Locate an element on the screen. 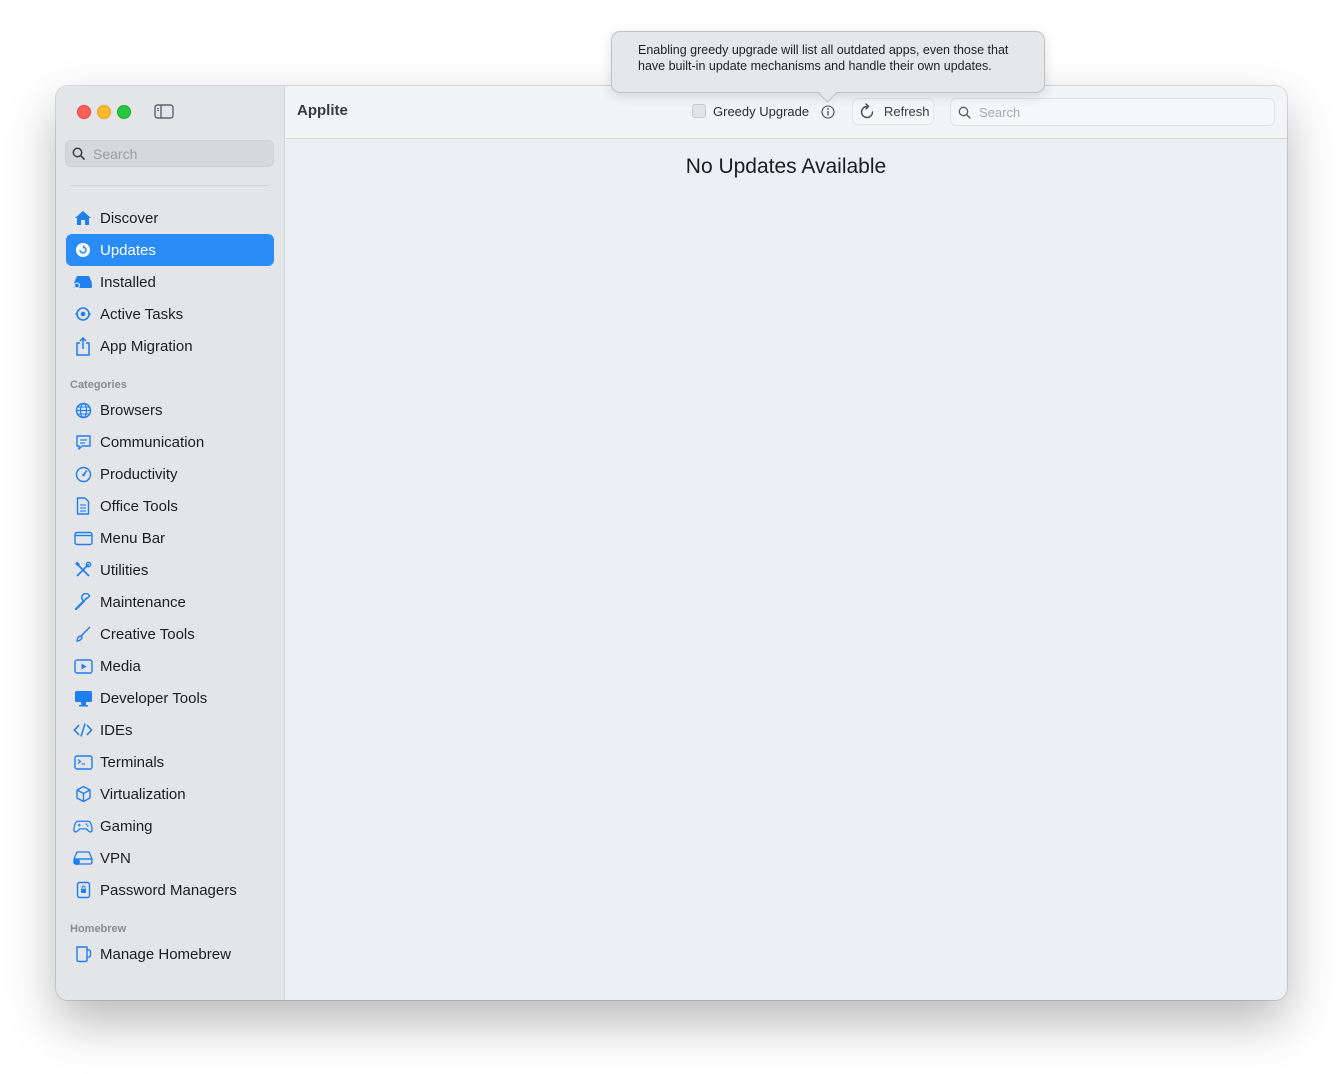  sidebar-item-menu-bar: Menu Bar is located at coordinates (170, 538).